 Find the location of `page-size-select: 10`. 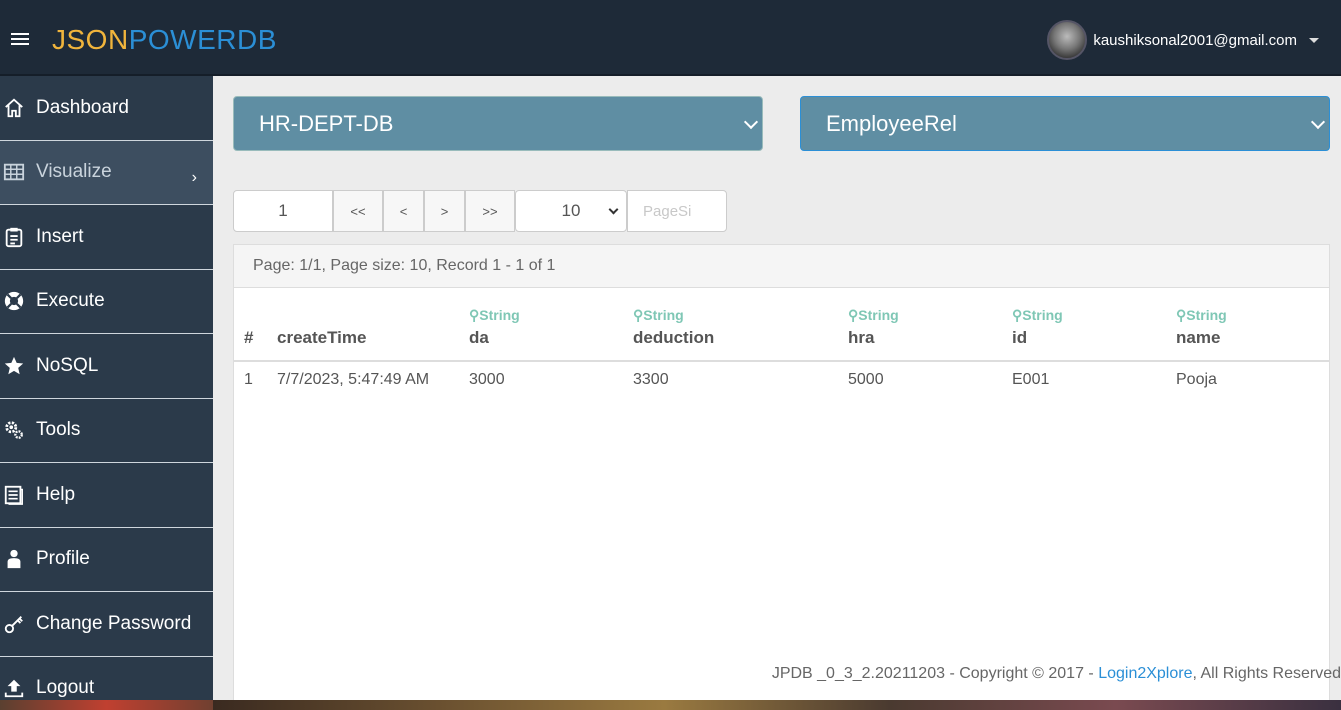

page-size-select: 10 is located at coordinates (571, 211).